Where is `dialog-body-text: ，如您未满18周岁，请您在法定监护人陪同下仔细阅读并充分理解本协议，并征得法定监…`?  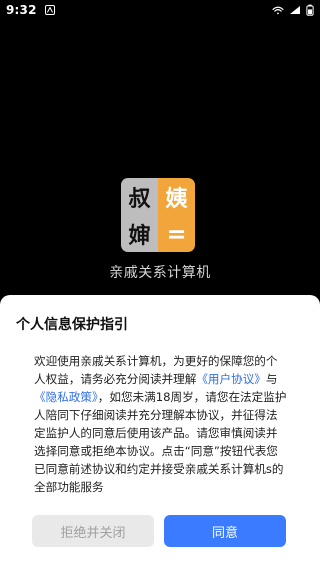
dialog-body-text: ，如您未满18周岁，请您在法定监护人陪同下仔细阅读并充分理解本协议，并征得法定监… is located at coordinates (160, 442).